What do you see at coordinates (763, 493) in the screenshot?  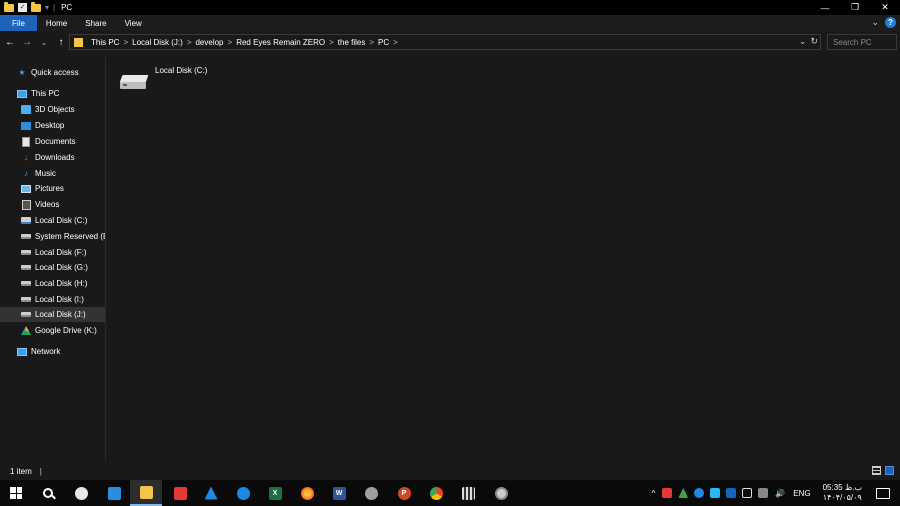 I see `battery-icon` at bounding box center [763, 493].